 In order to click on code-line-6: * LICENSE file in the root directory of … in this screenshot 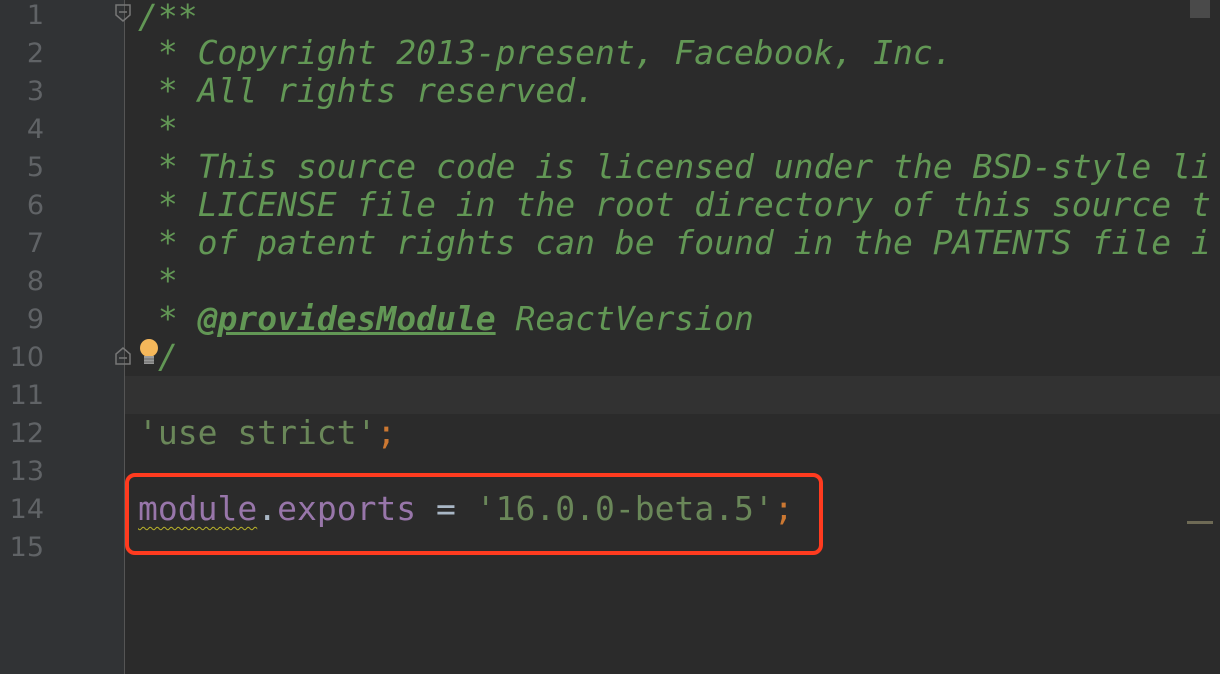, I will do `click(674, 205)`.